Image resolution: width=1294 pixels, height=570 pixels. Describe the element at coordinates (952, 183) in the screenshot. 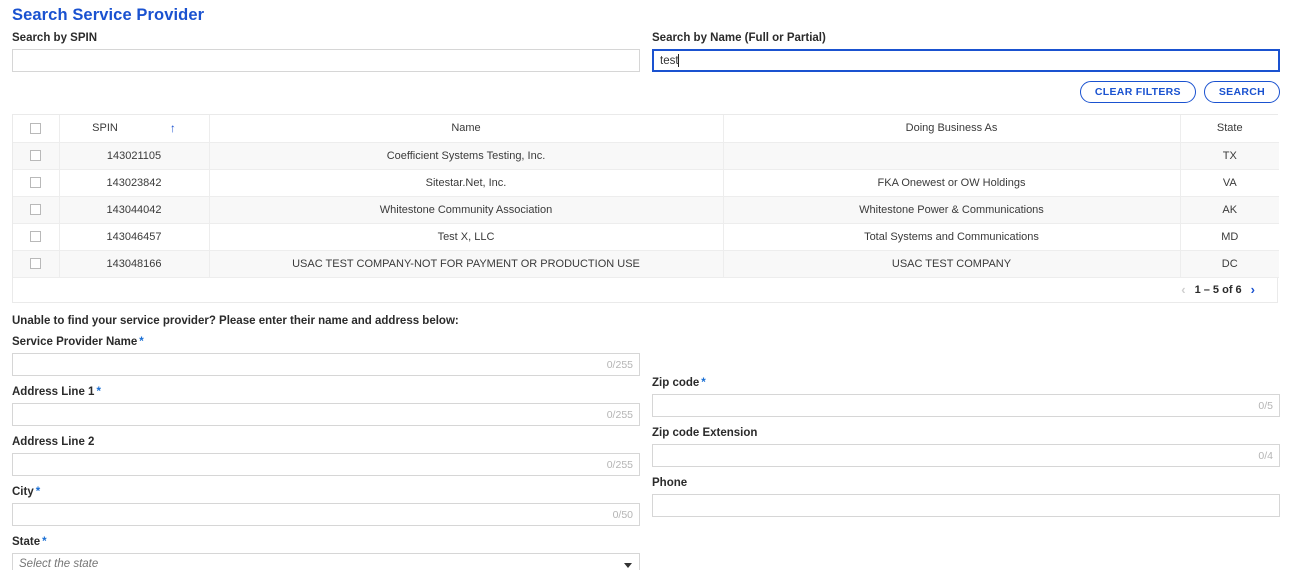

I see `cell-dba: FKA Onewest or OW Holdings` at that location.